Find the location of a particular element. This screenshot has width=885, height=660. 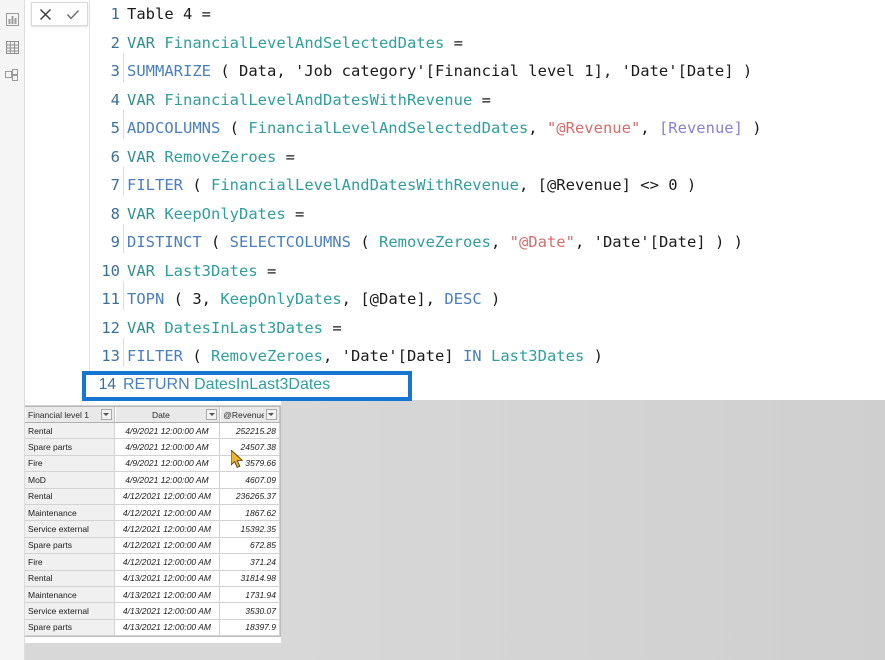

grid-cell: 3579.66 is located at coordinates (250, 464).